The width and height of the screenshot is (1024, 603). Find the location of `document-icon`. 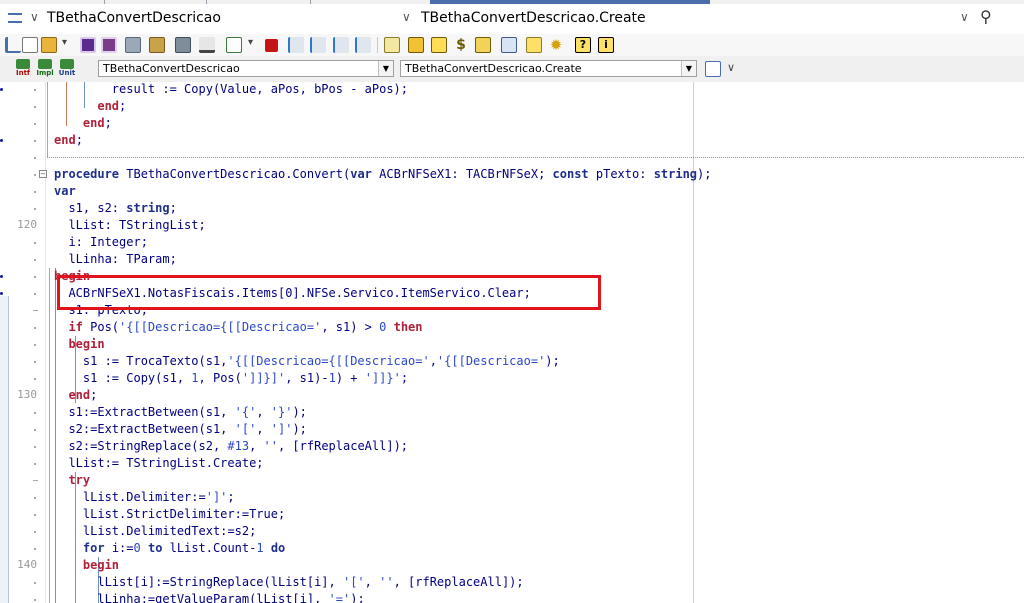

document-icon is located at coordinates (439, 45).